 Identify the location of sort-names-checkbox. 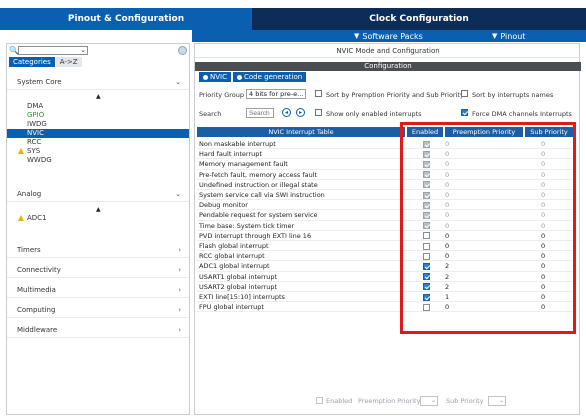
(464, 93).